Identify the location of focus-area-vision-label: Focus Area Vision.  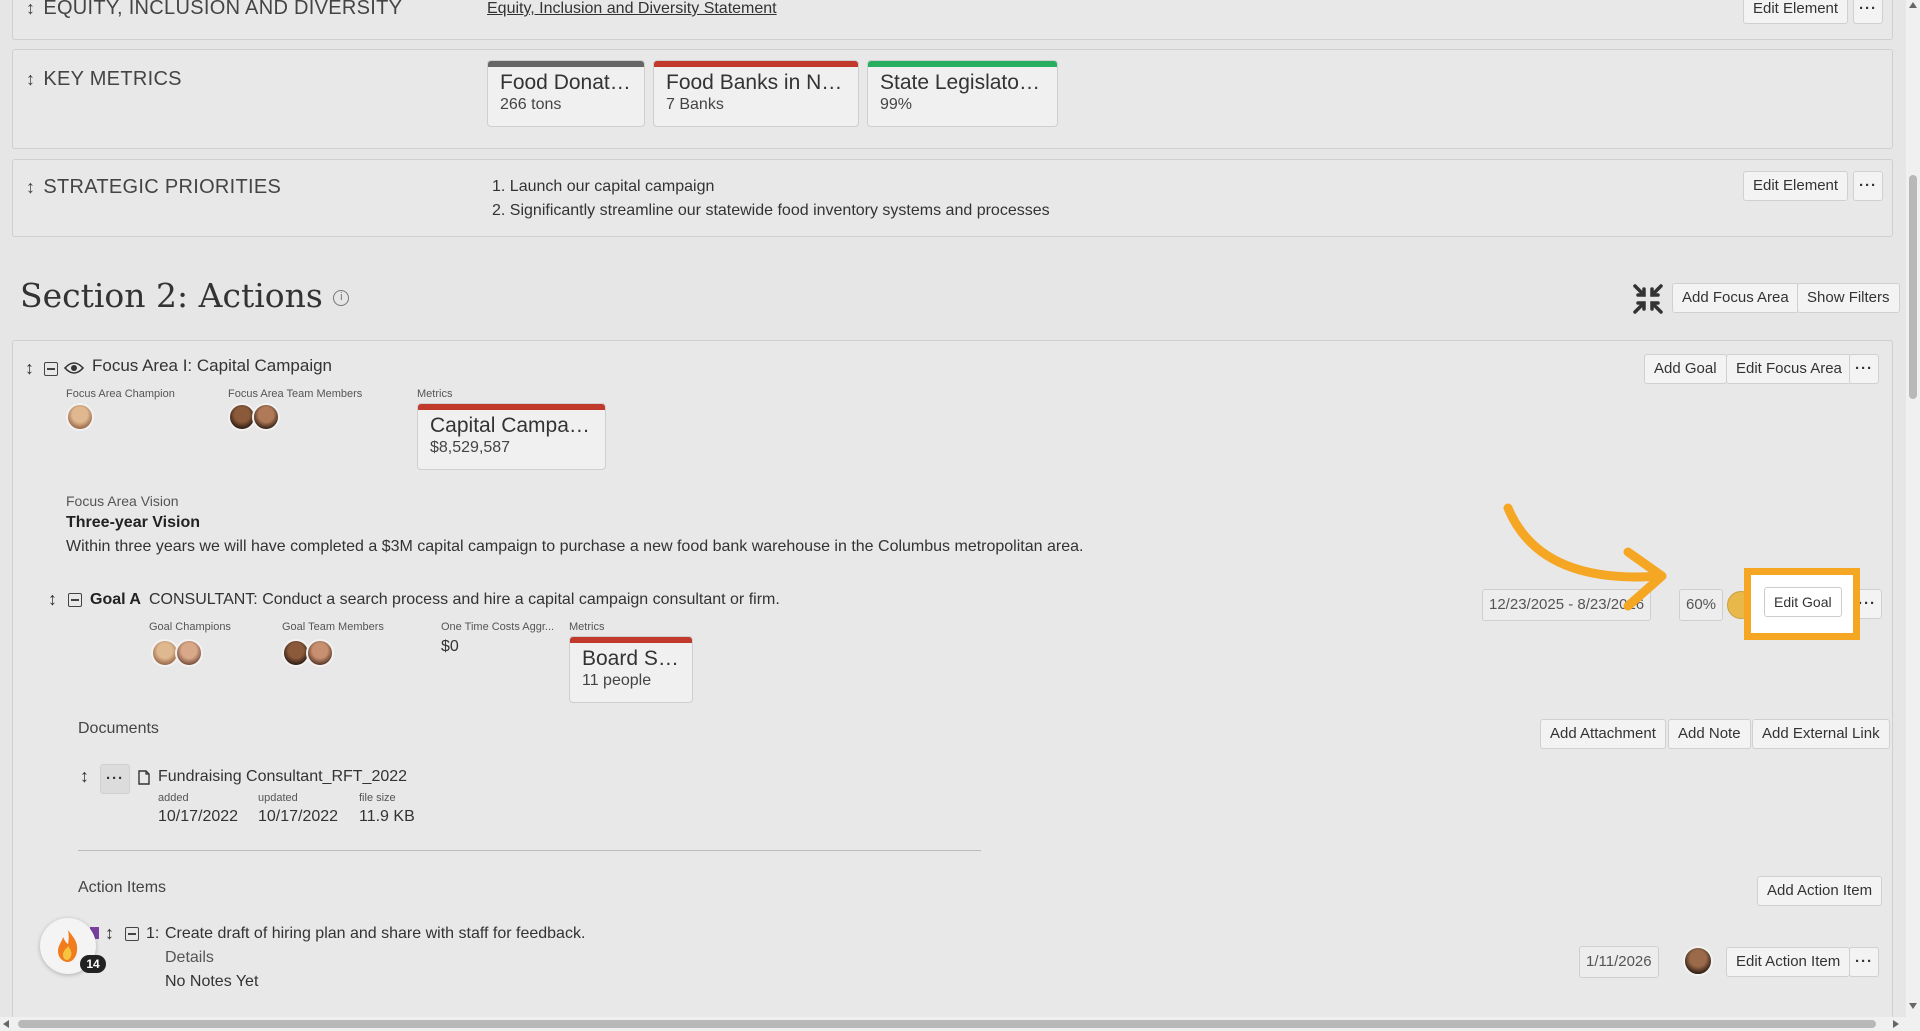
(122, 501).